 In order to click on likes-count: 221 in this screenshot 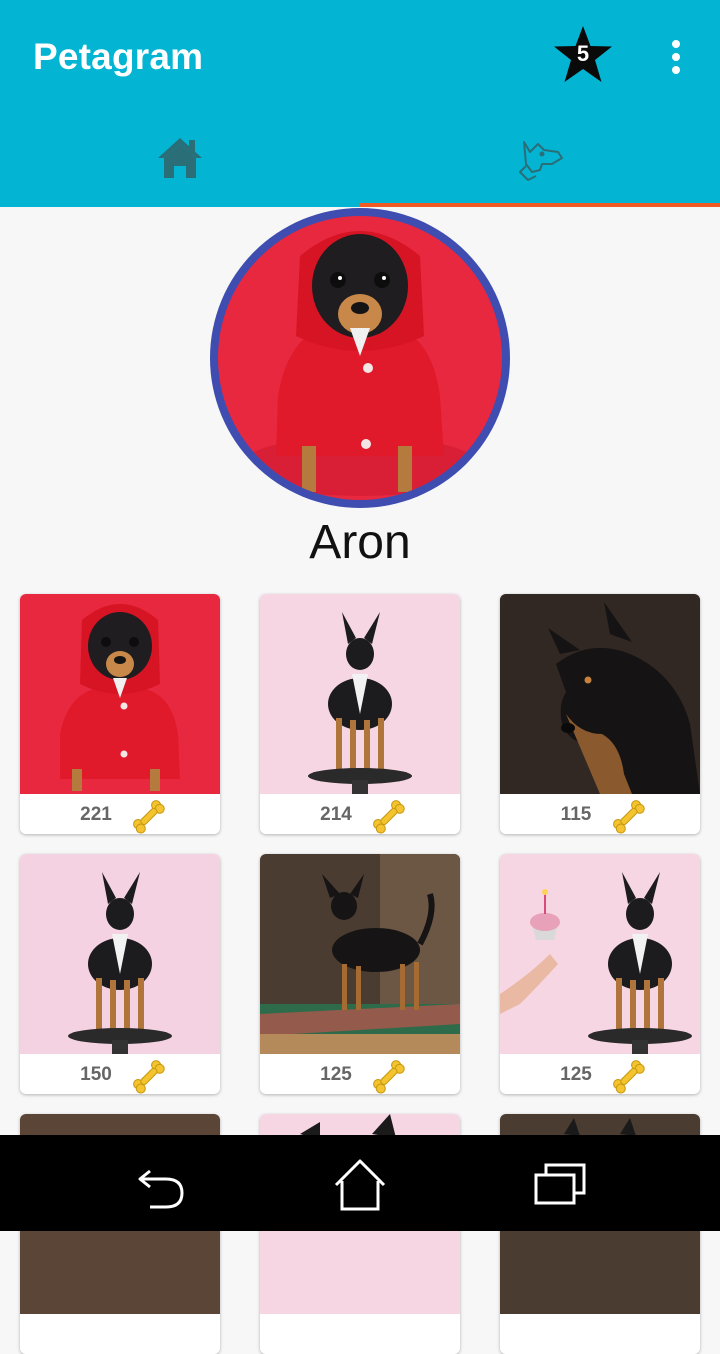, I will do `click(96, 814)`.